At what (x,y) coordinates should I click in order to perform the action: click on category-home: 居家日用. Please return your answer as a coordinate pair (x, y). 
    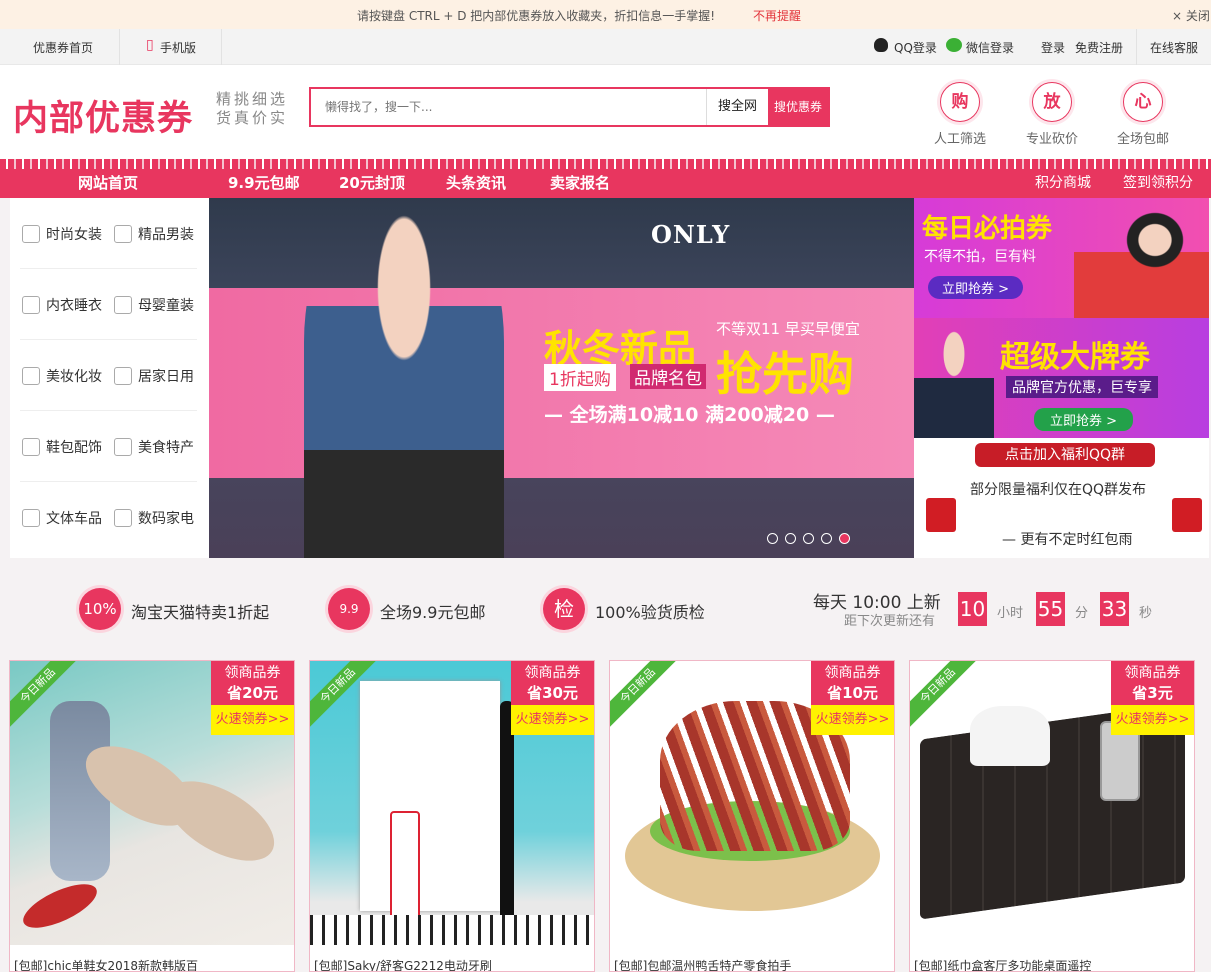
    Looking at the image, I should click on (154, 376).